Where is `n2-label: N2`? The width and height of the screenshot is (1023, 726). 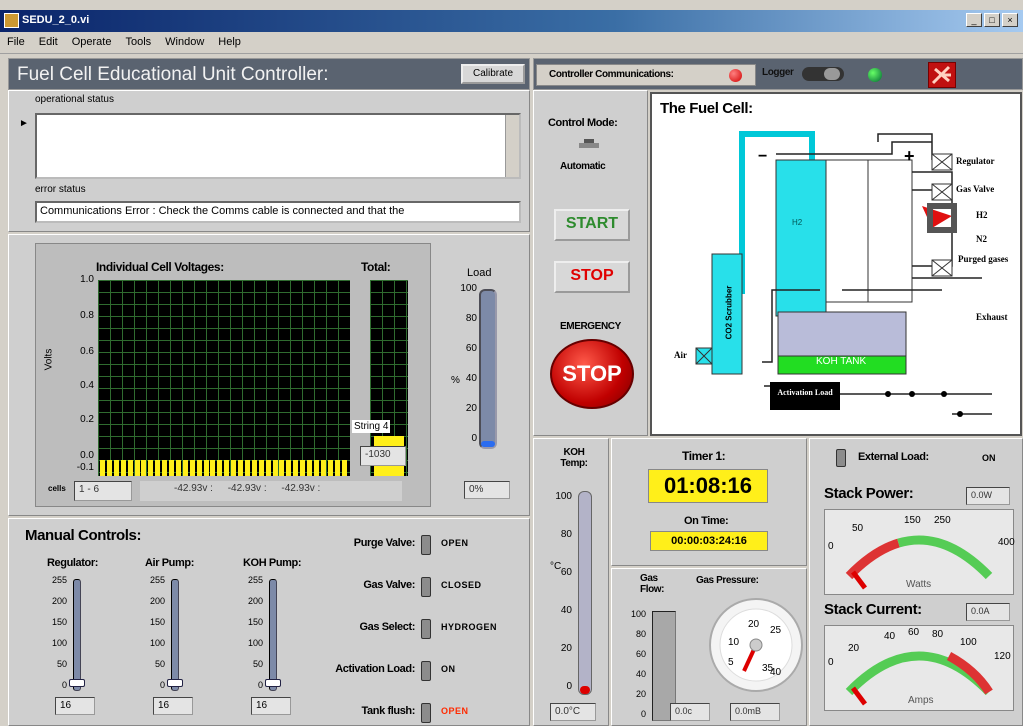
n2-label: N2 is located at coordinates (981, 239).